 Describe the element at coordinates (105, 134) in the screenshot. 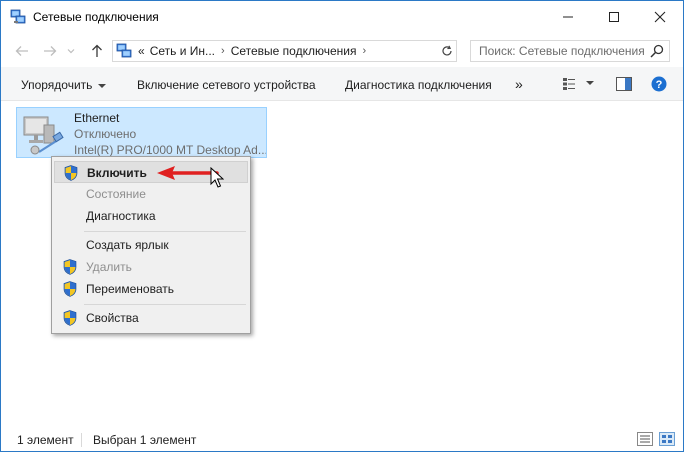

I see `connection-status: Отключено` at that location.